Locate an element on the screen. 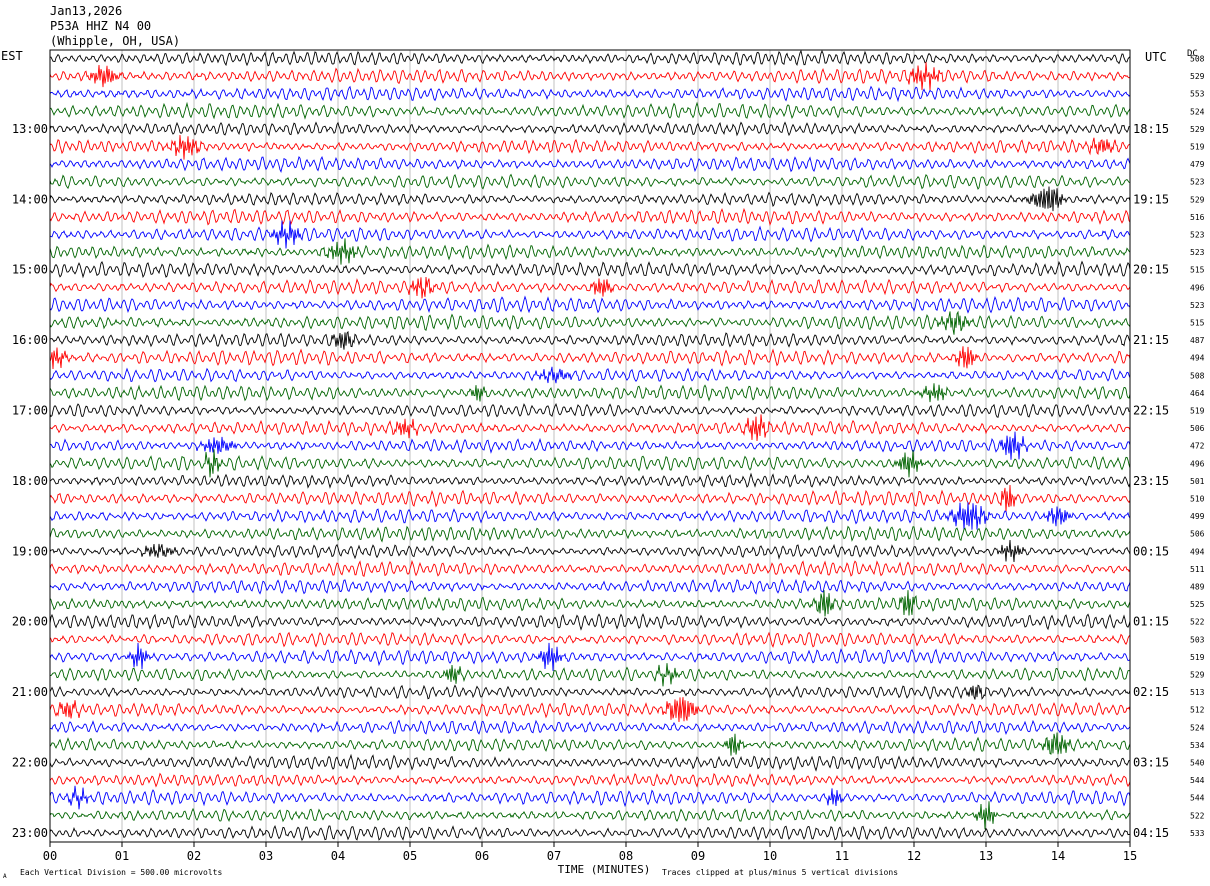  dc-offset-label: 553 is located at coordinates (1197, 94).